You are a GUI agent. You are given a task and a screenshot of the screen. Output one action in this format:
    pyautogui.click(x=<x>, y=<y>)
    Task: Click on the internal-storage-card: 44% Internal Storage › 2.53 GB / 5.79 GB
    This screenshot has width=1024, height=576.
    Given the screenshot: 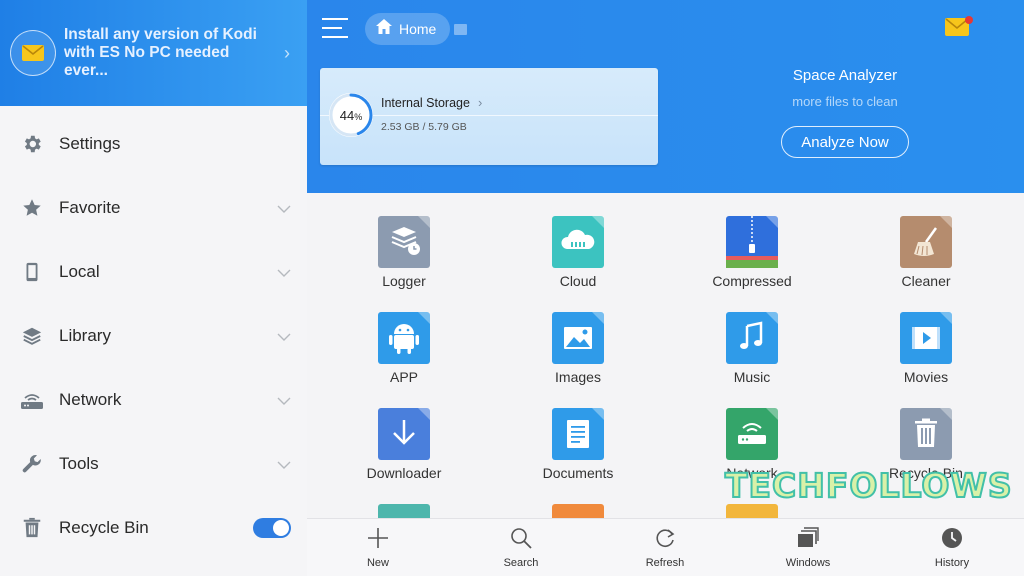 What is the action you would take?
    pyautogui.click(x=489, y=116)
    